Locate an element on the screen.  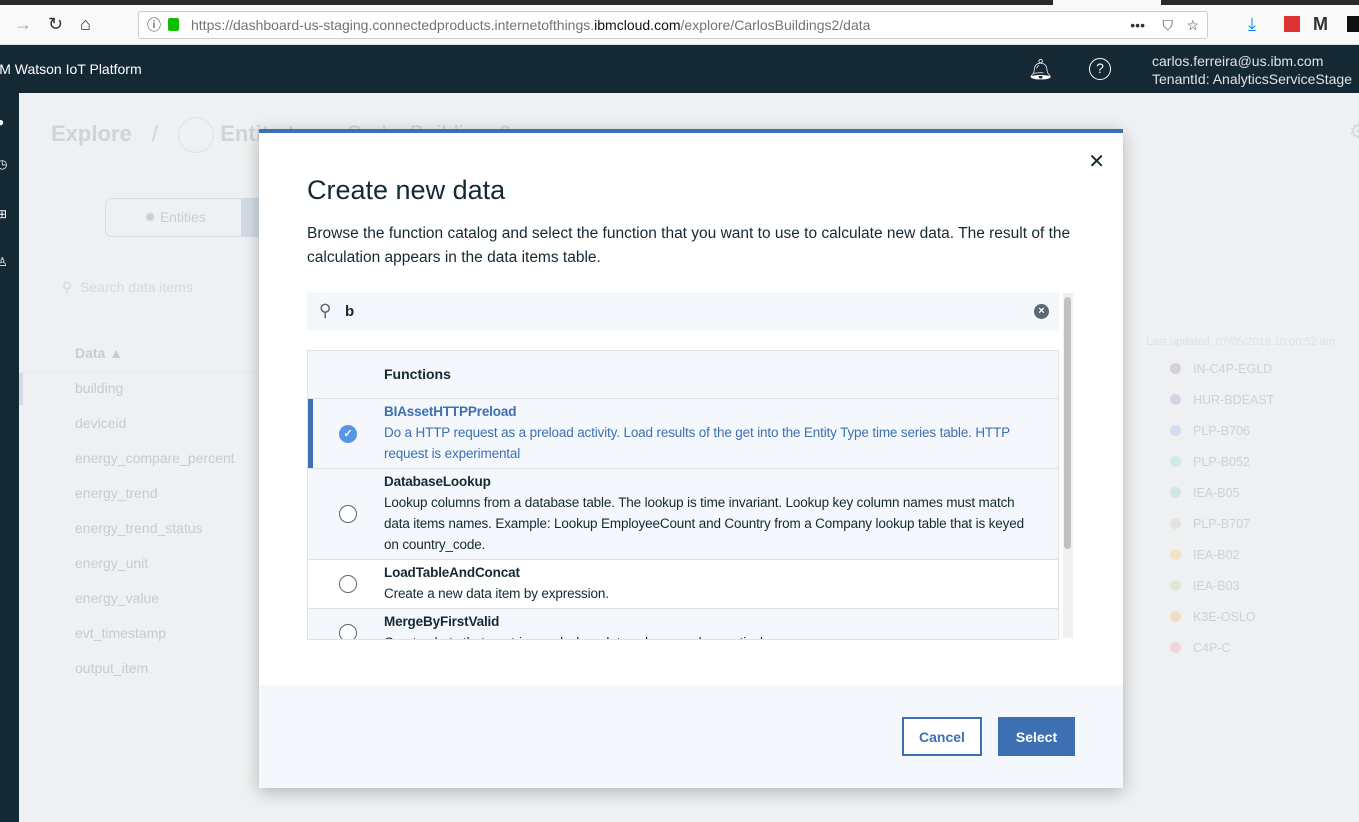
rail-icon-2: ◷ is located at coordinates (3, 164).